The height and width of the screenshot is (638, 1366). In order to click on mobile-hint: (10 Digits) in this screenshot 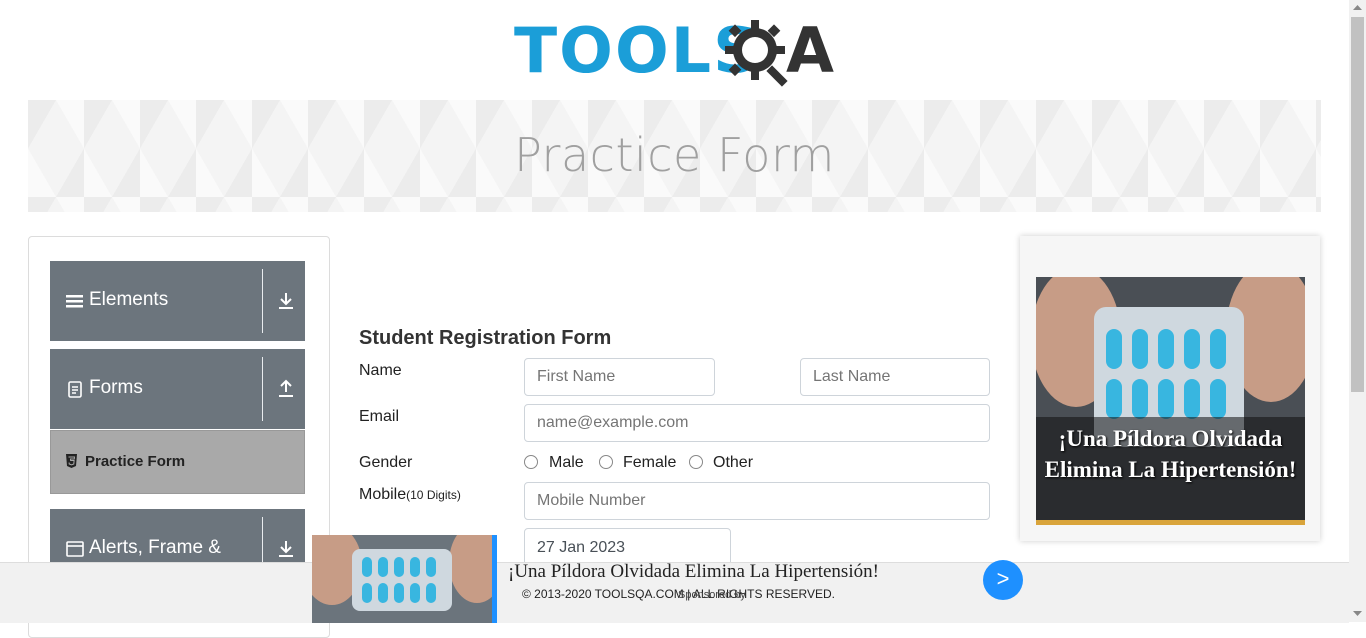, I will do `click(433, 495)`.